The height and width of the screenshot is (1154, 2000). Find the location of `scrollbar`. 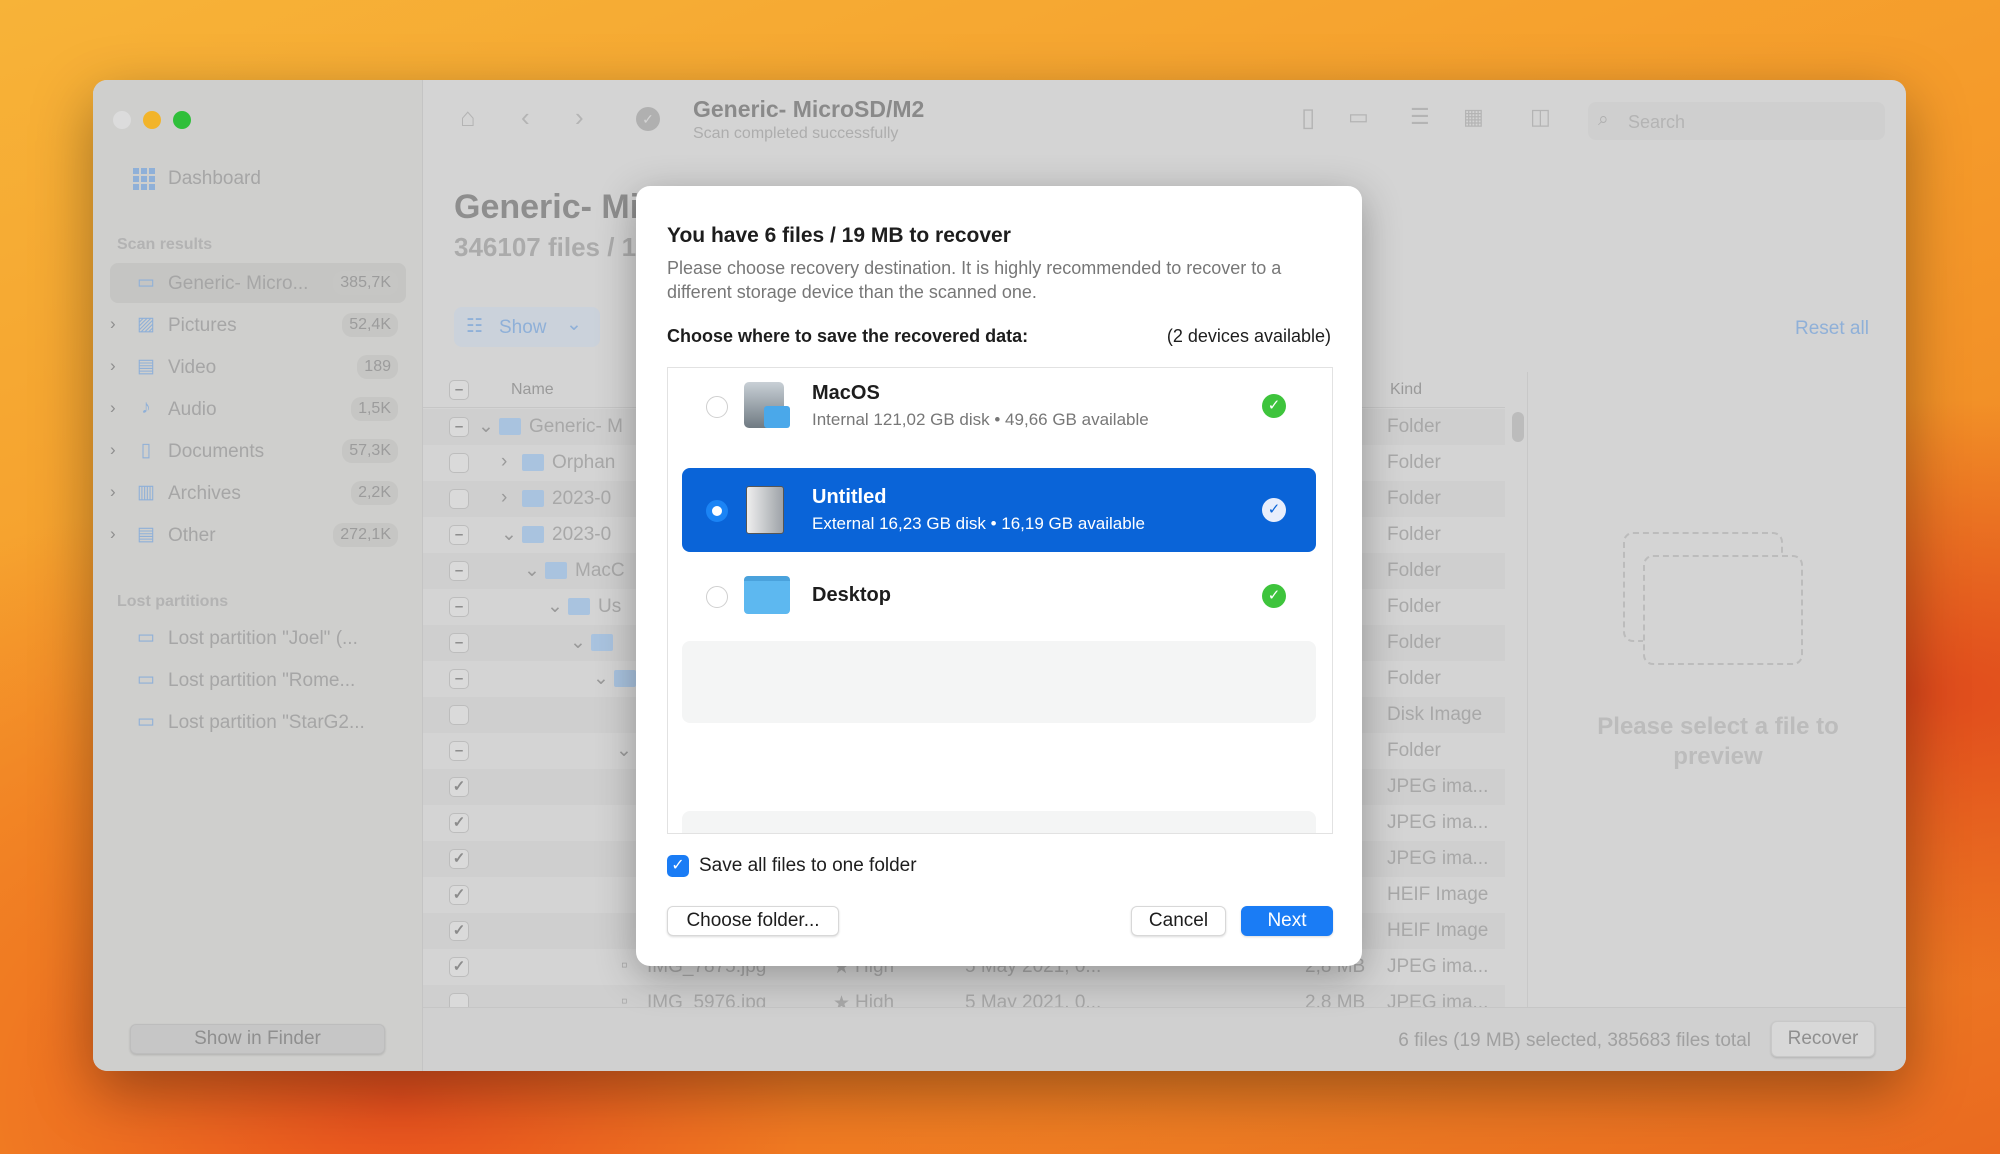

scrollbar is located at coordinates (1518, 427).